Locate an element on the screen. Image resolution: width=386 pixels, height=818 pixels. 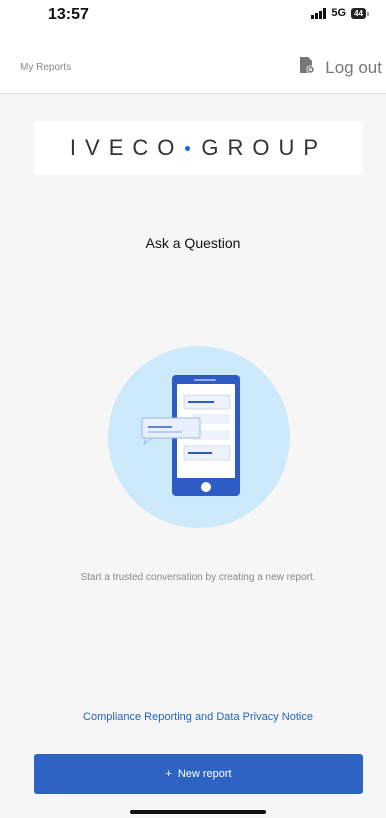
page-header-title: My Reports is located at coordinates (46, 67).